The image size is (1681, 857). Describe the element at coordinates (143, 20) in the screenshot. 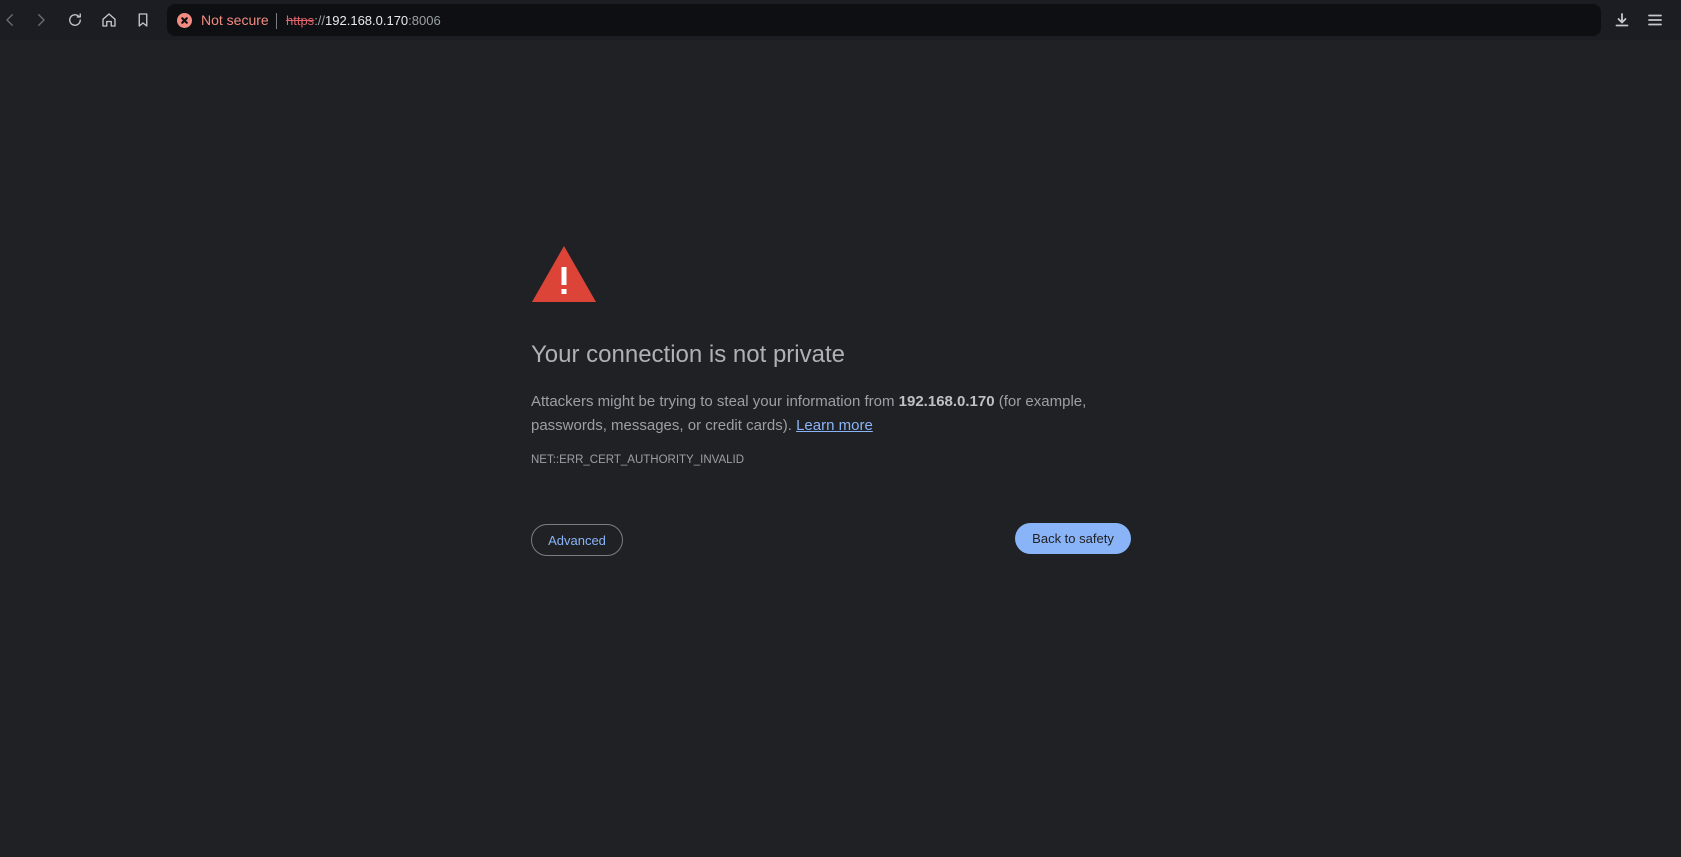

I see `bookmark-icon` at that location.